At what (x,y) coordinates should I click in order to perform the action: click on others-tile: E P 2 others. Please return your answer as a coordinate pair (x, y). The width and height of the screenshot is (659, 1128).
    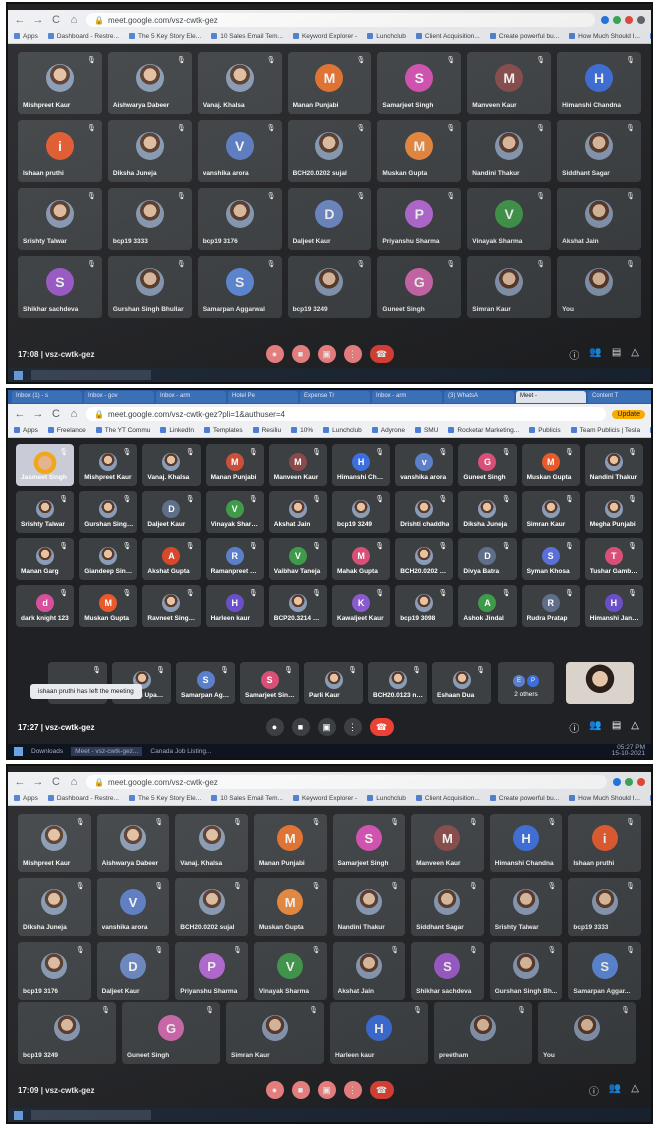
    Looking at the image, I should click on (526, 683).